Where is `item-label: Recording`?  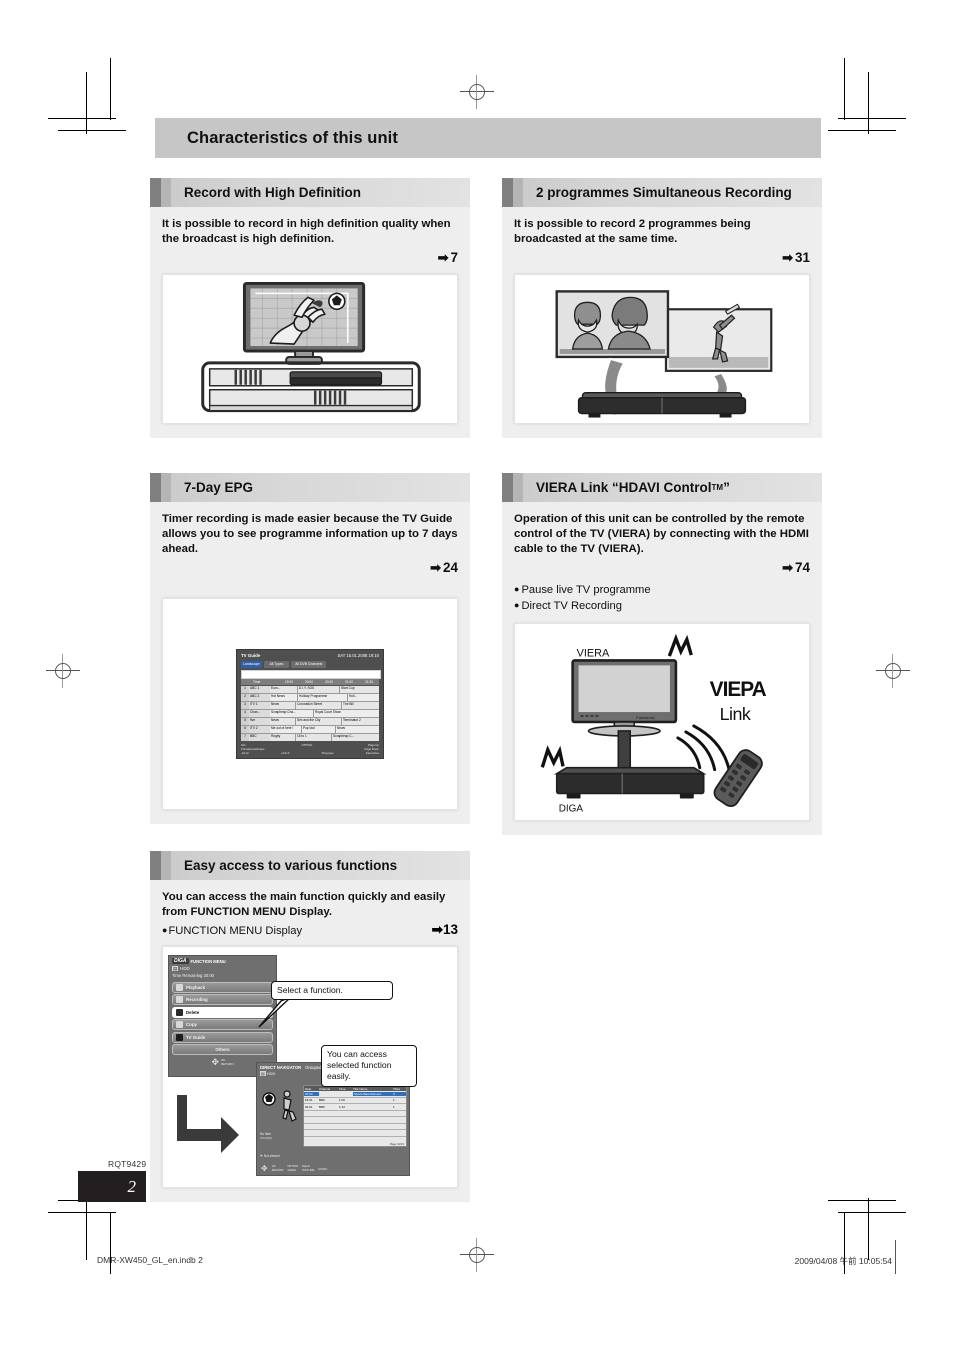 item-label: Recording is located at coordinates (197, 1000).